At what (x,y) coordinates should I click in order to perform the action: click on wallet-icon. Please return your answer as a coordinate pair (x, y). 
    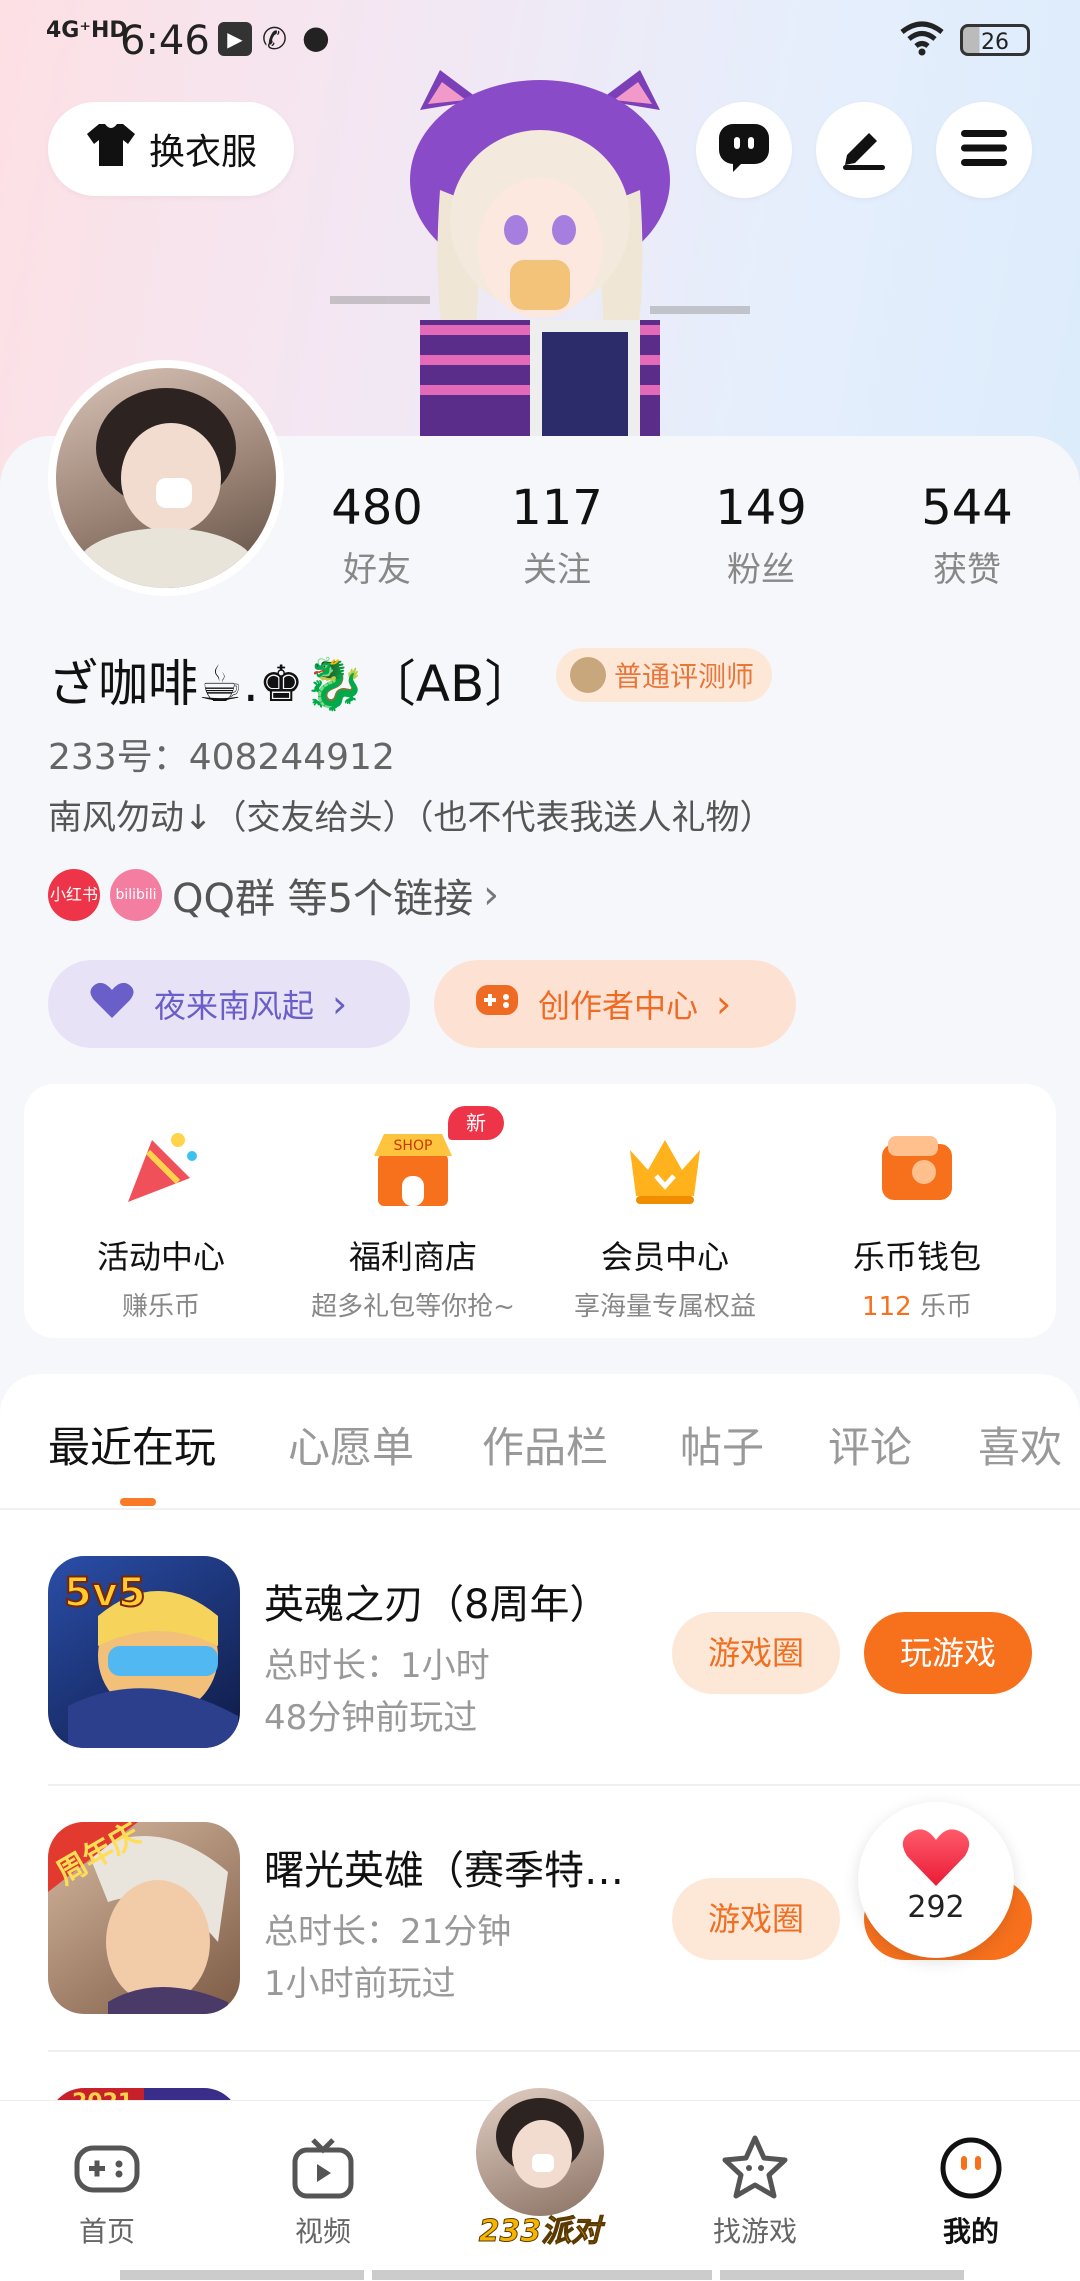
    Looking at the image, I should click on (917, 1169).